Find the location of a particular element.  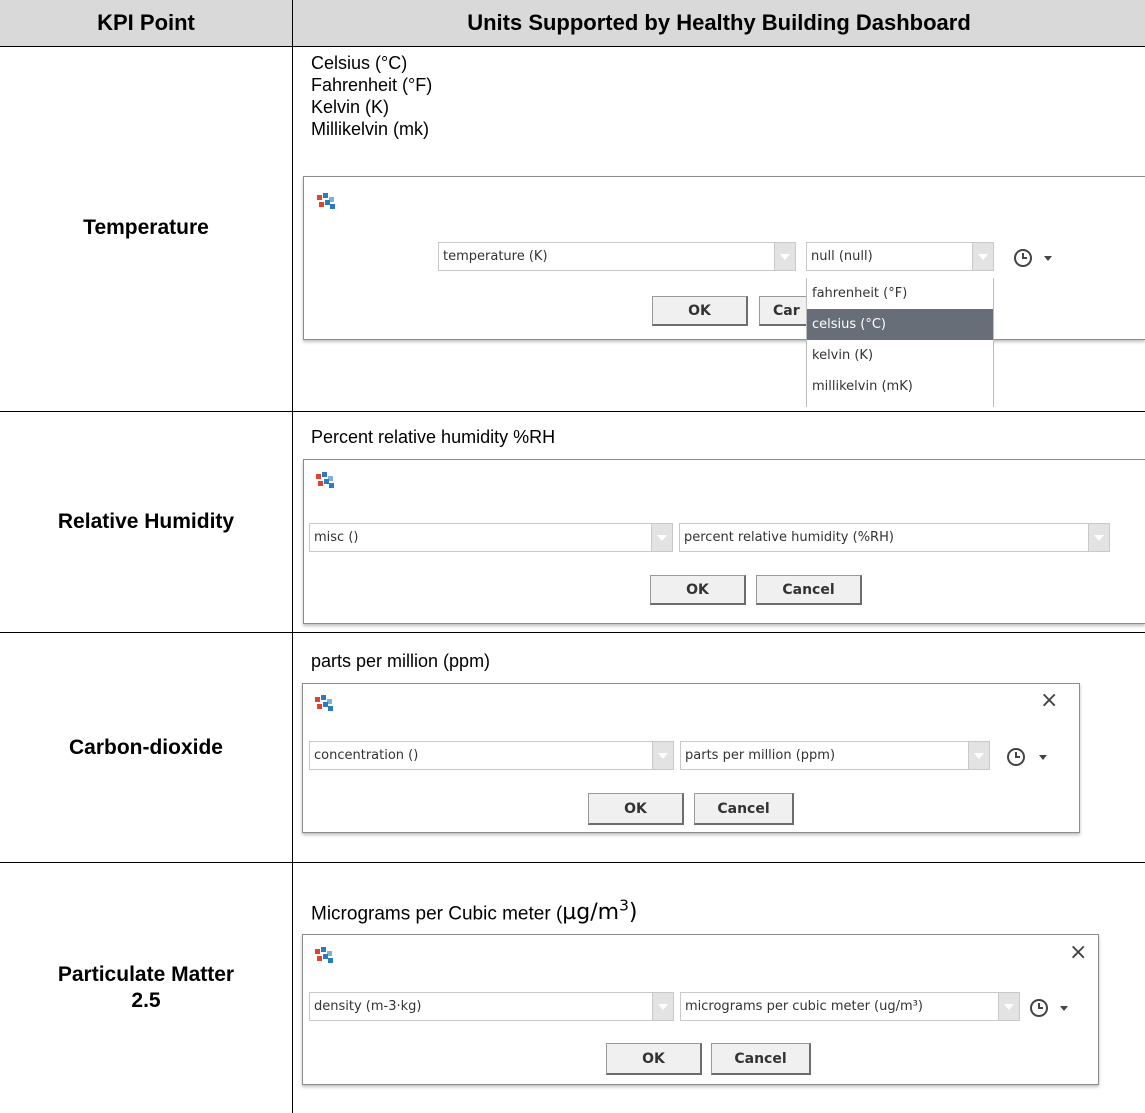

unit-formula-exponent: 3 is located at coordinates (624, 906).